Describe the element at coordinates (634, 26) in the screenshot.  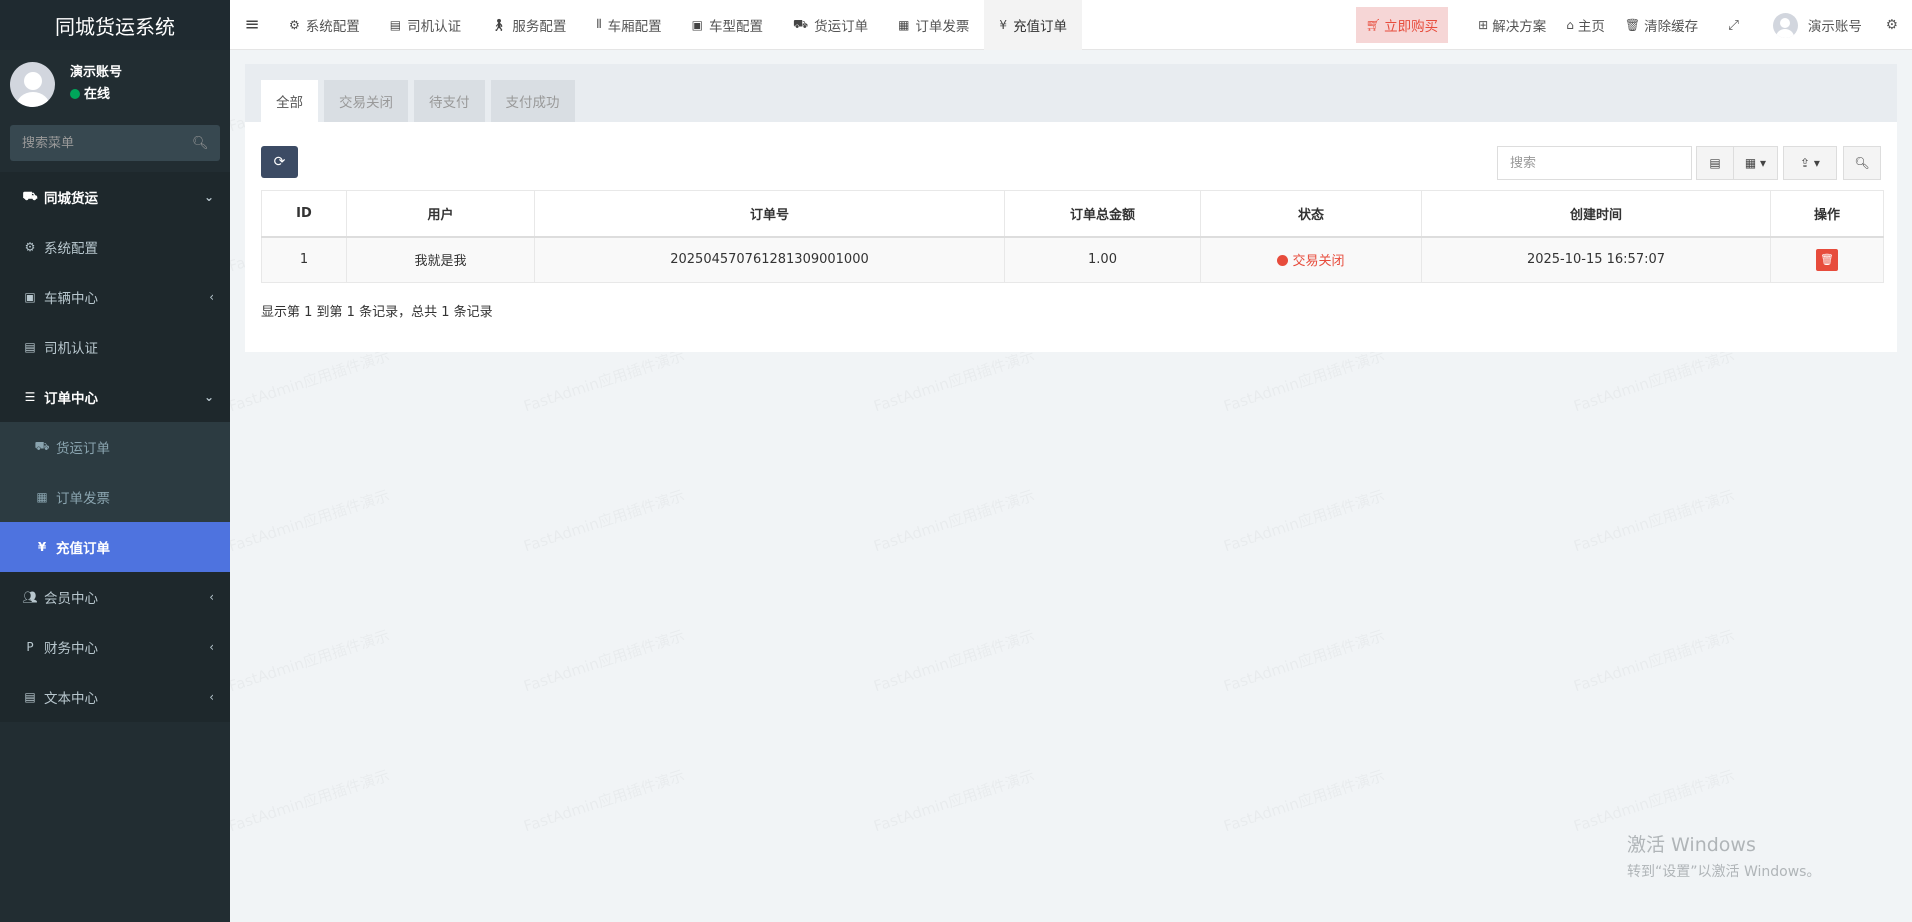
I see `tab-label: 车厢配置` at that location.